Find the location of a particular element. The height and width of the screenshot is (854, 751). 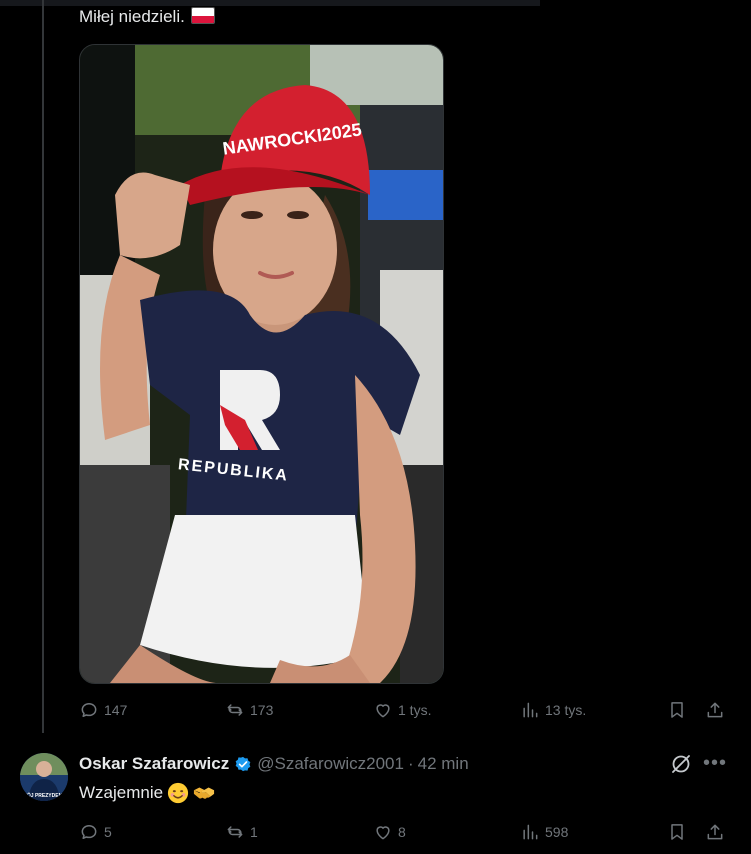

reply-like-button: 8 is located at coordinates (389, 832).